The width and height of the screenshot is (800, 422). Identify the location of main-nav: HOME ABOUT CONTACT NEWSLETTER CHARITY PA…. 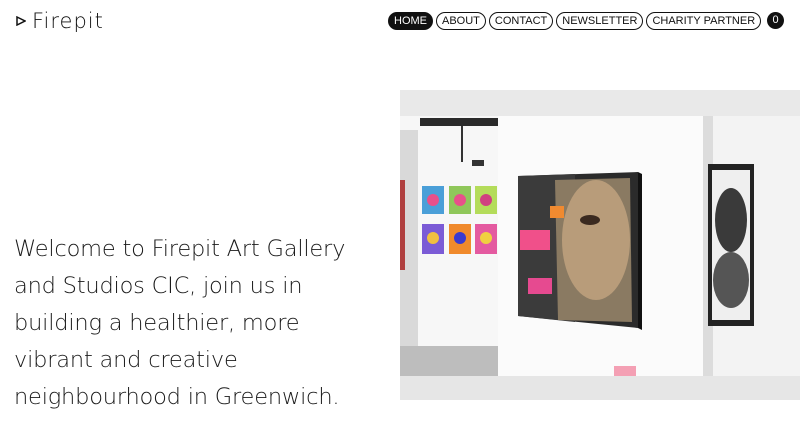
(575, 21).